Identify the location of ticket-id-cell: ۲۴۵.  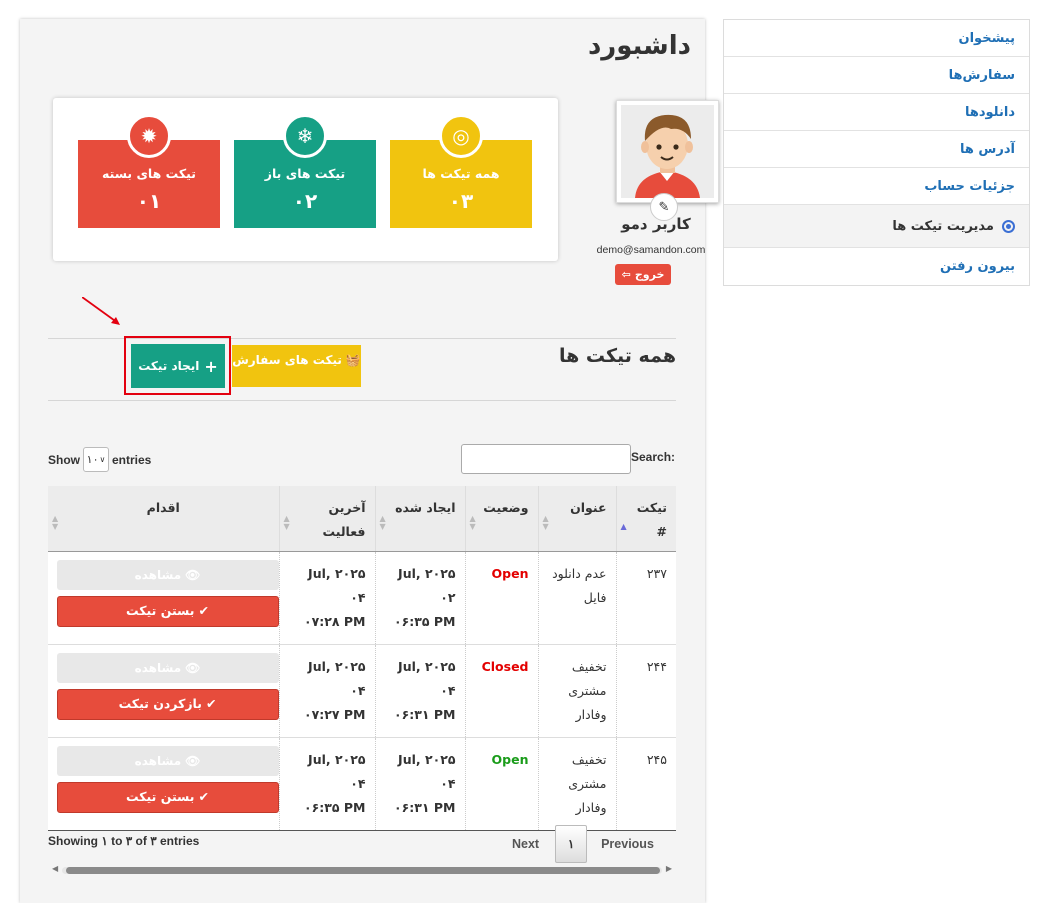
(646, 784).